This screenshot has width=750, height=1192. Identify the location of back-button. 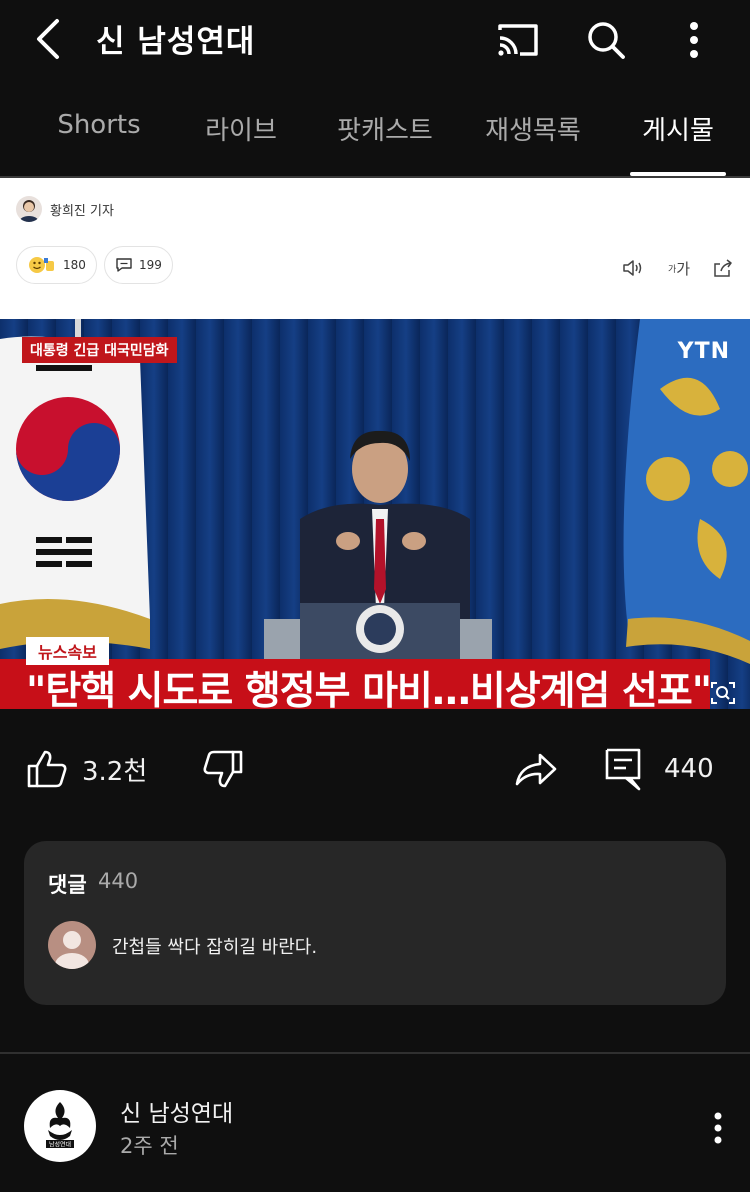
(48, 39).